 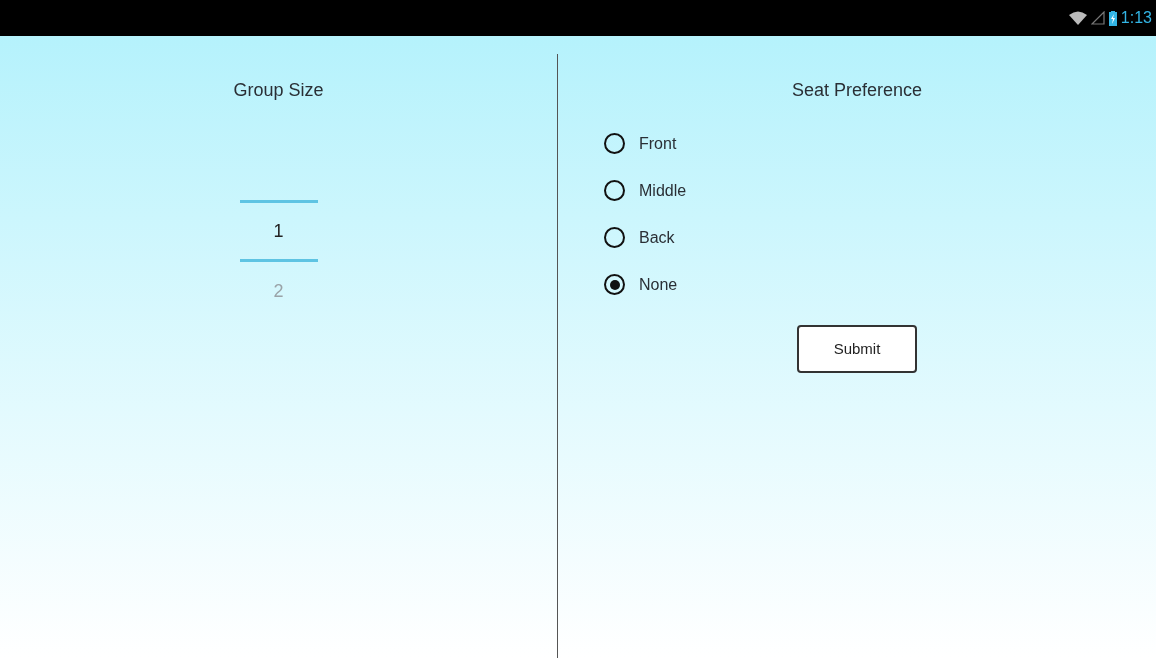 What do you see at coordinates (1097, 18) in the screenshot?
I see `signal-icon` at bounding box center [1097, 18].